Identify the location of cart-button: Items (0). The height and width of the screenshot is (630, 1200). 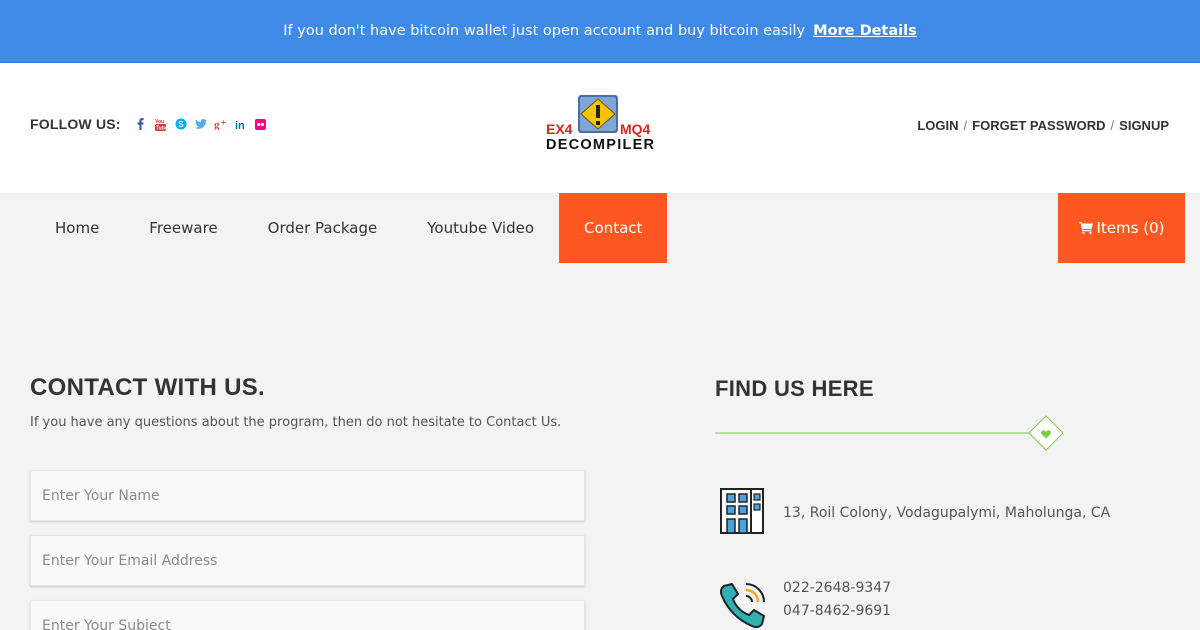
(1121, 228).